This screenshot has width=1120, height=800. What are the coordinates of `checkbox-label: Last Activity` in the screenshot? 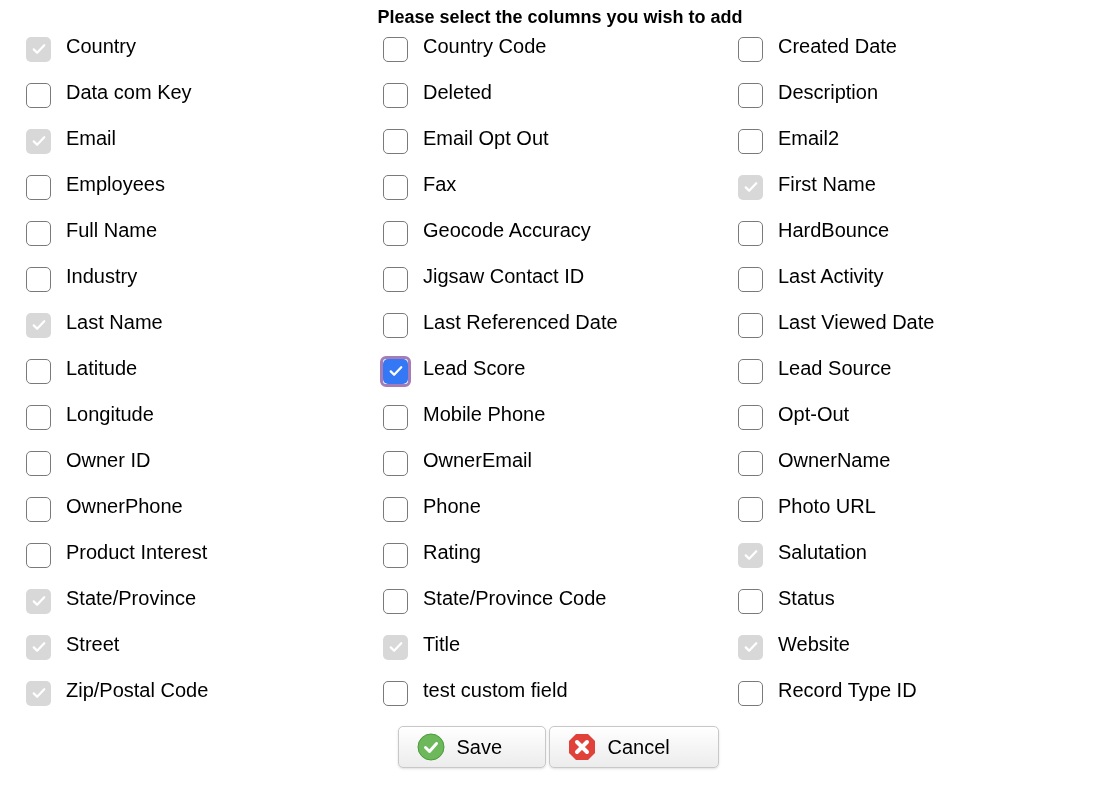 It's located at (831, 276).